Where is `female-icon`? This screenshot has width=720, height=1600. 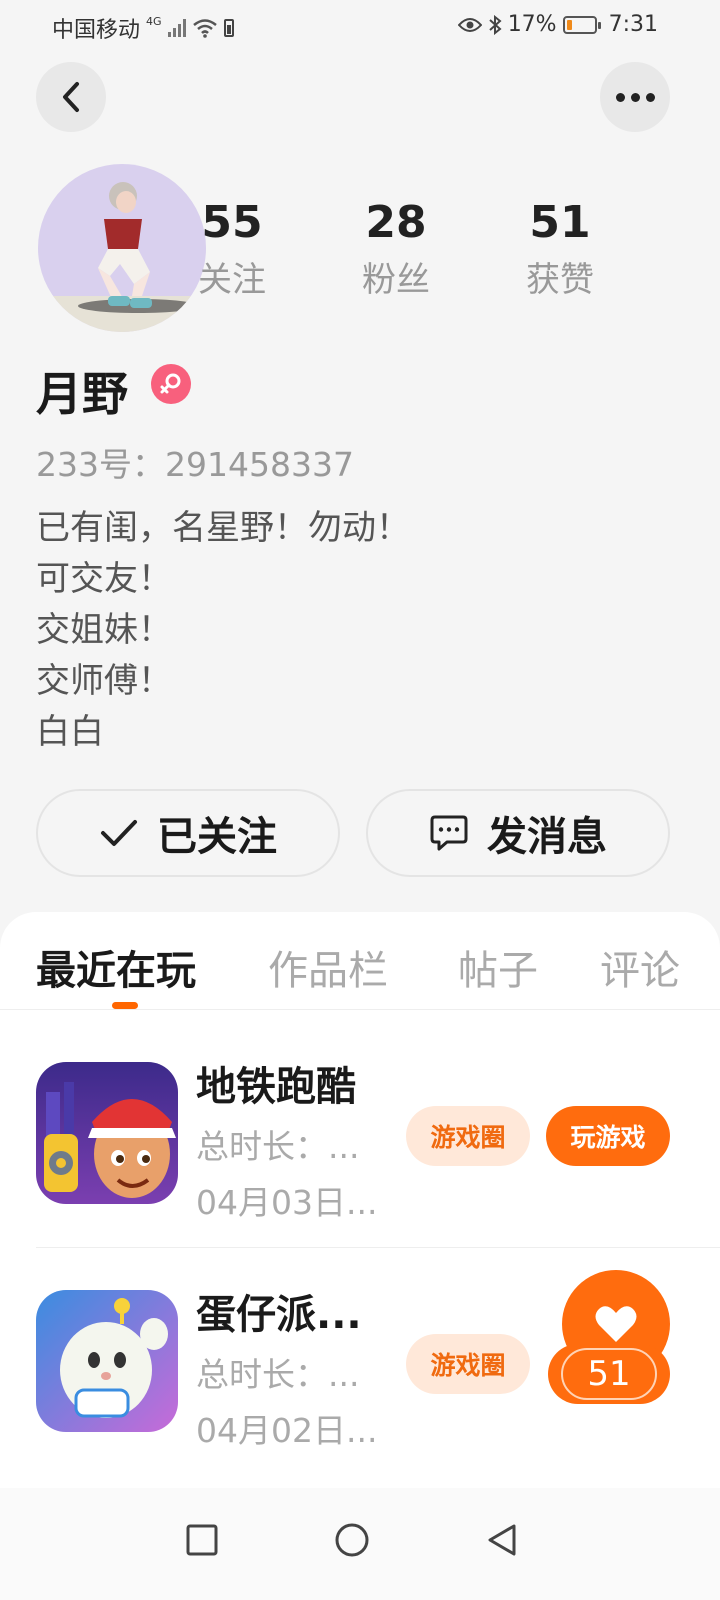
female-icon is located at coordinates (171, 384).